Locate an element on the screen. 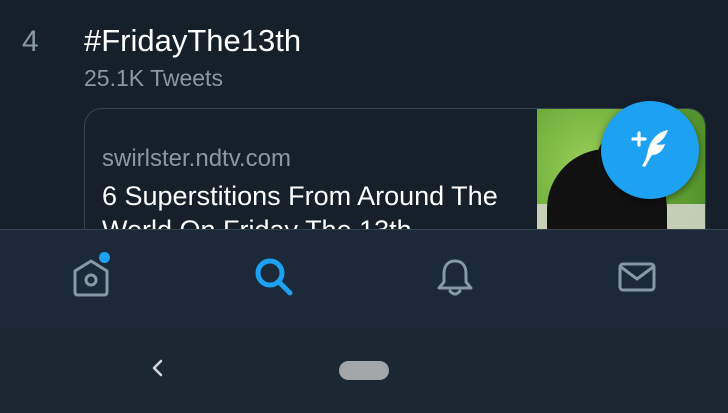 This screenshot has height=413, width=728. back-chevron-icon is located at coordinates (158, 370).